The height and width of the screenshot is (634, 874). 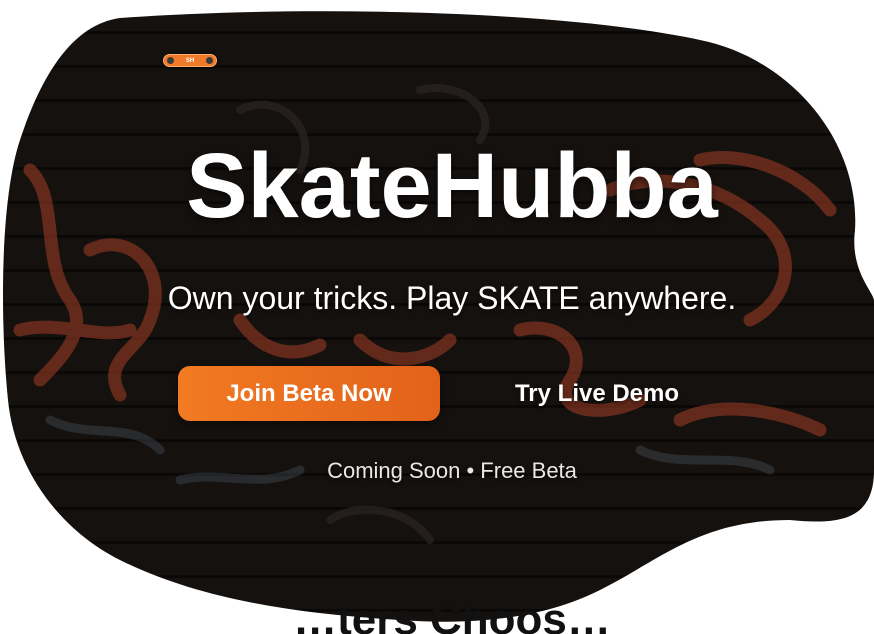 What do you see at coordinates (597, 393) in the screenshot?
I see `try-live-demo-button: Try Live Demo` at bounding box center [597, 393].